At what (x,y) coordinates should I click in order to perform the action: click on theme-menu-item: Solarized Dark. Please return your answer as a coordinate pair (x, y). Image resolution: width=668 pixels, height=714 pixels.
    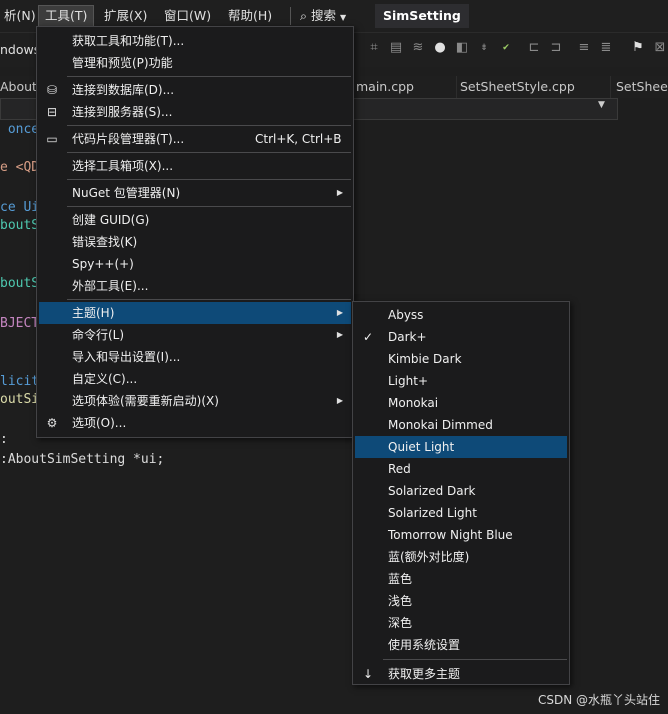
    Looking at the image, I should click on (461, 491).